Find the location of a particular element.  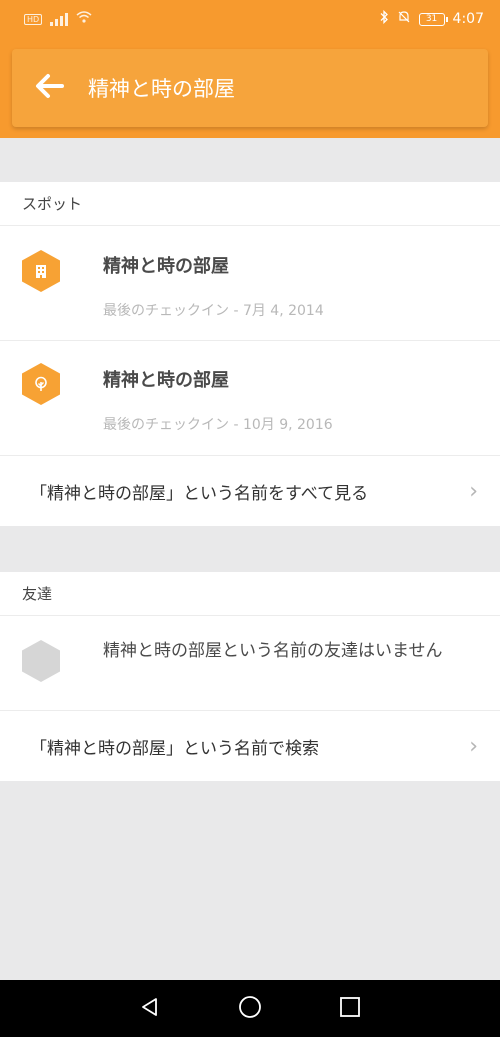

friends-empty-row: 精神と時の部屋という名前の友達はいません is located at coordinates (250, 663).